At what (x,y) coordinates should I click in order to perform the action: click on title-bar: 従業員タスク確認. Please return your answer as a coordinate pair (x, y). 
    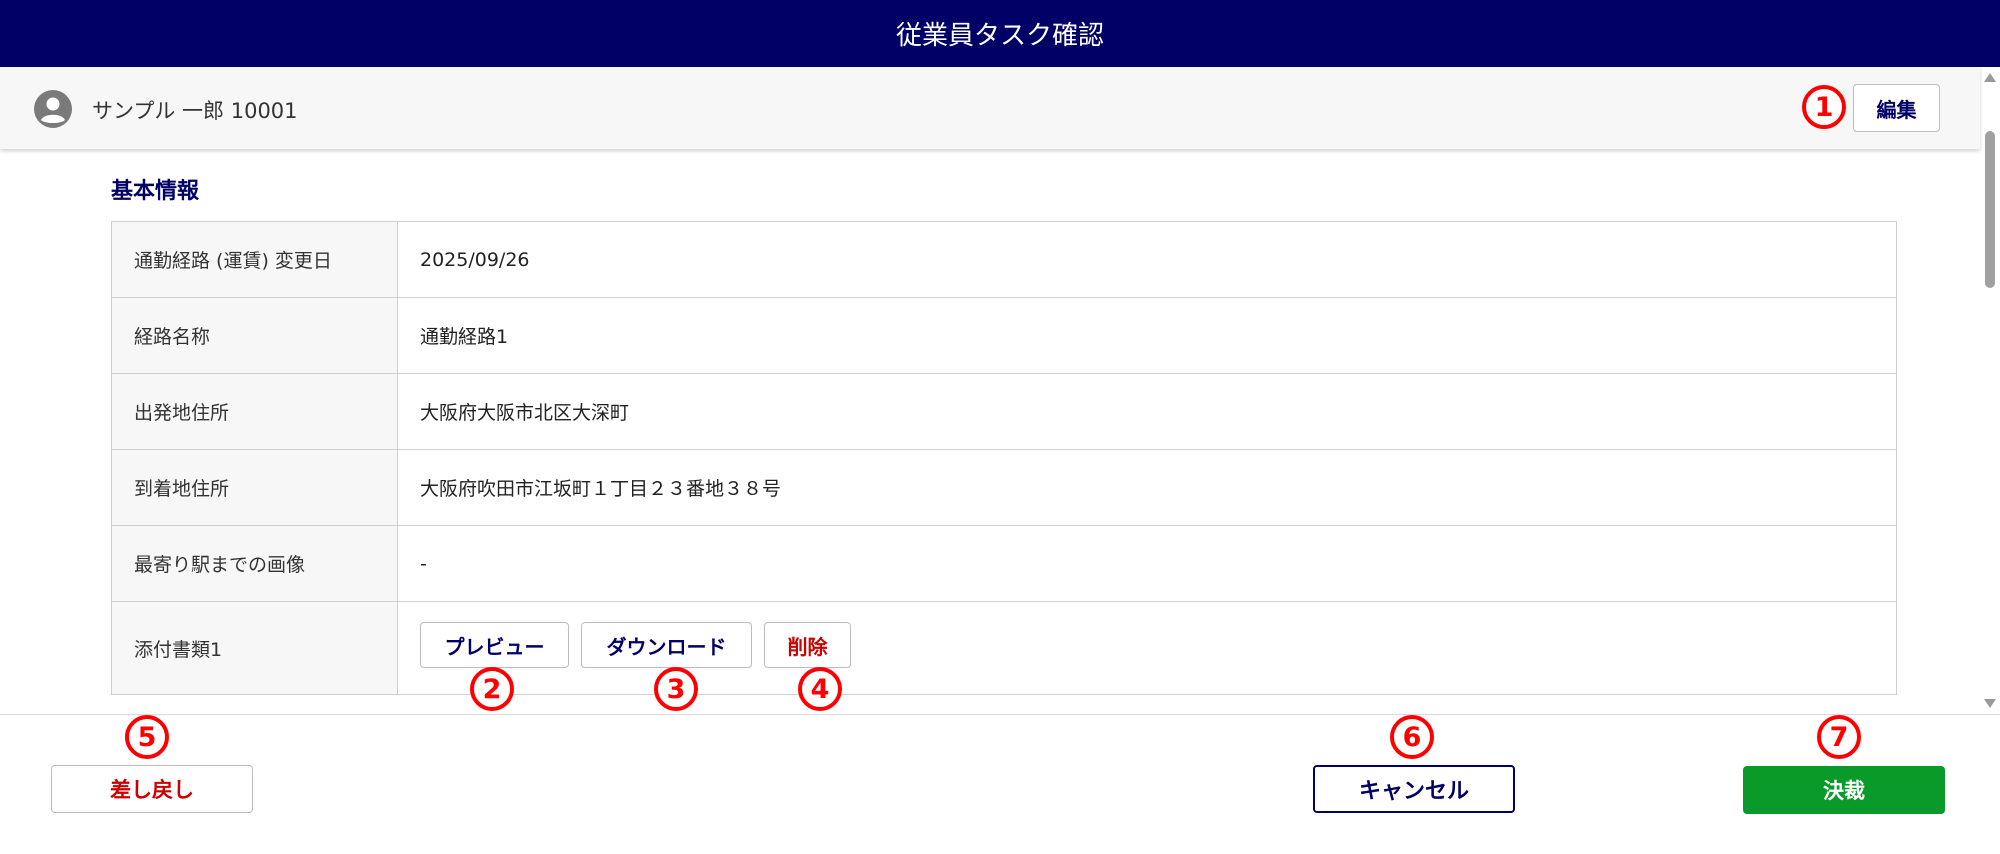
    Looking at the image, I should click on (1000, 33).